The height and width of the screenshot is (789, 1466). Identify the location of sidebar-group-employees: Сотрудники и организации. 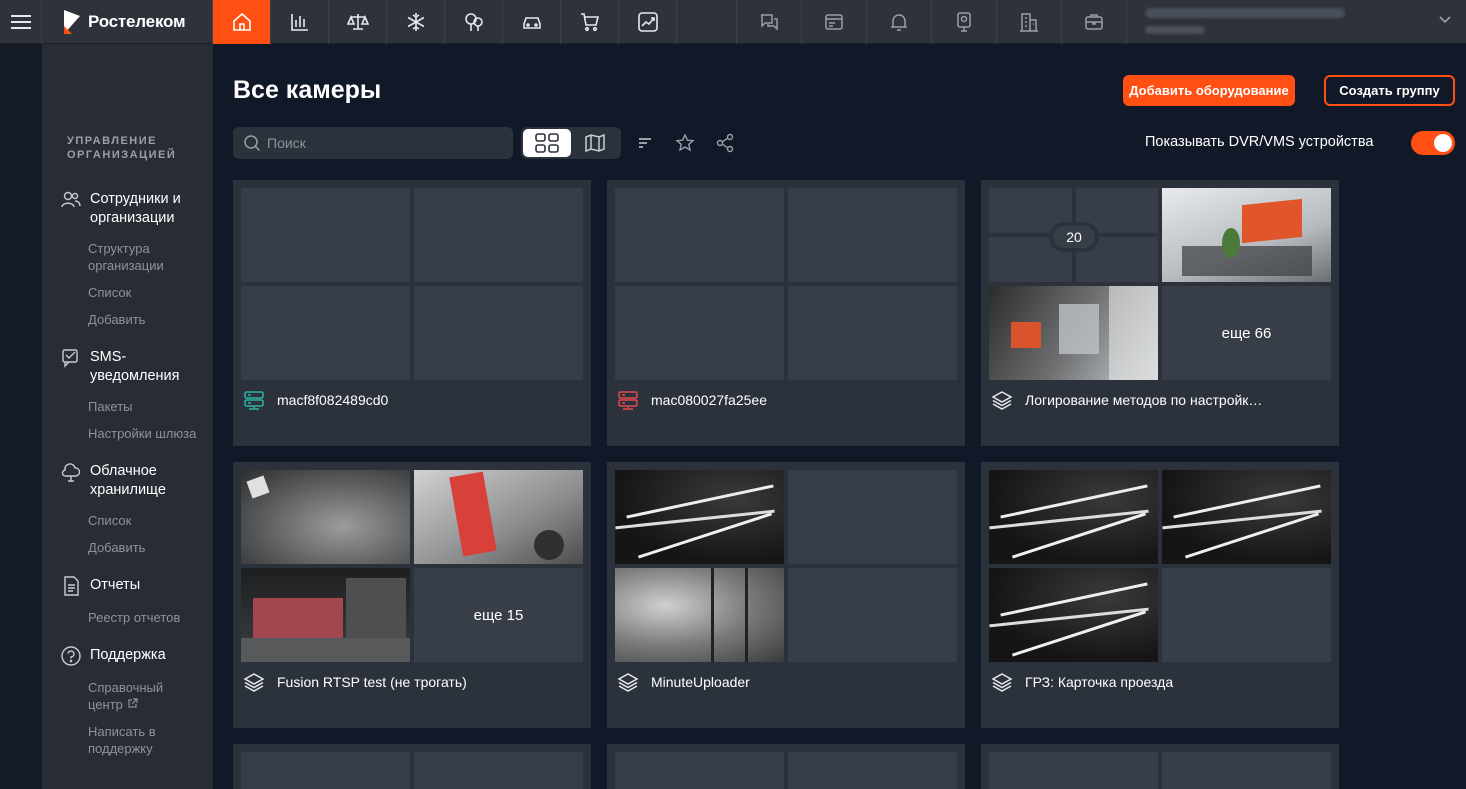
(127, 209).